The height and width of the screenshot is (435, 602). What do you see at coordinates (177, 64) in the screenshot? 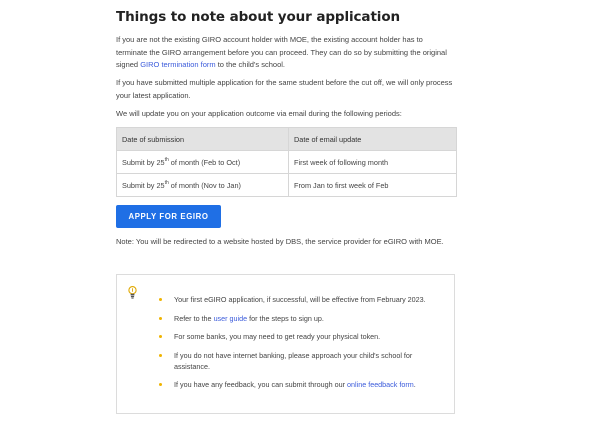
I see `giro-termination-form-link: GIRO termination form` at bounding box center [177, 64].